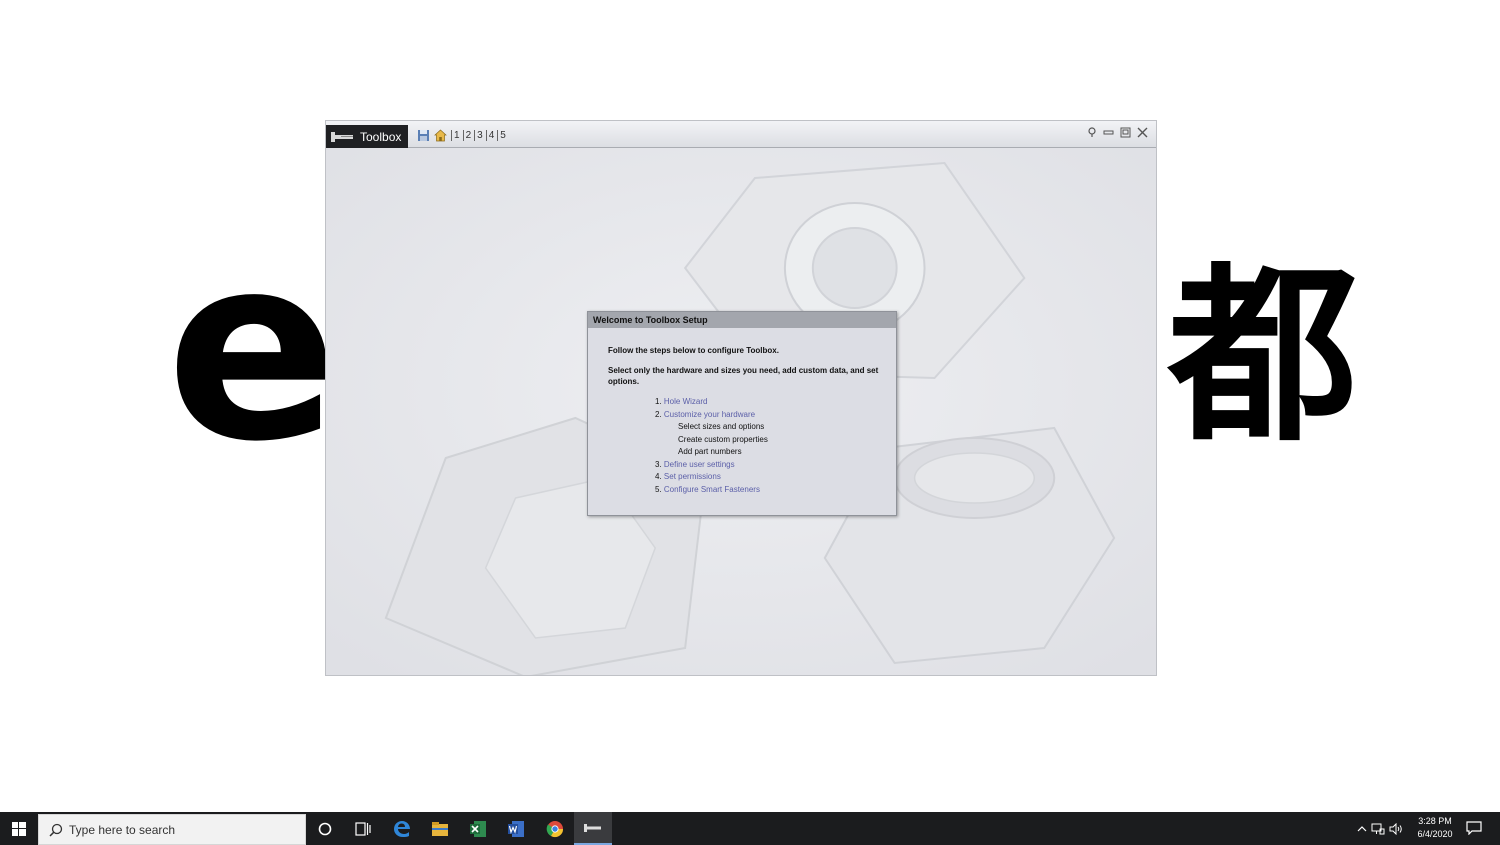 This screenshot has width=1500, height=845. I want to click on substep-select-sizes: Select sizes and options, so click(721, 426).